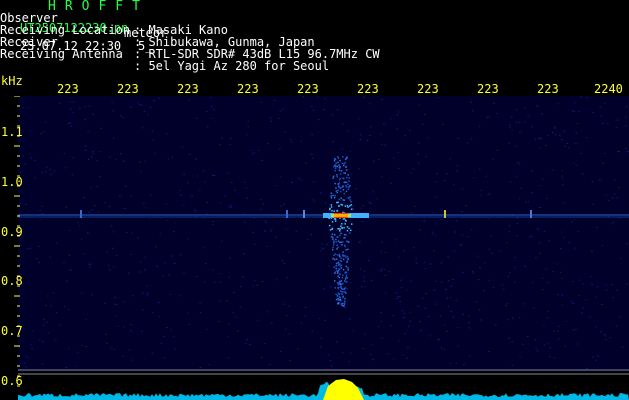 The width and height of the screenshot is (629, 400). I want to click on time-tick: 2240, so click(608, 89).